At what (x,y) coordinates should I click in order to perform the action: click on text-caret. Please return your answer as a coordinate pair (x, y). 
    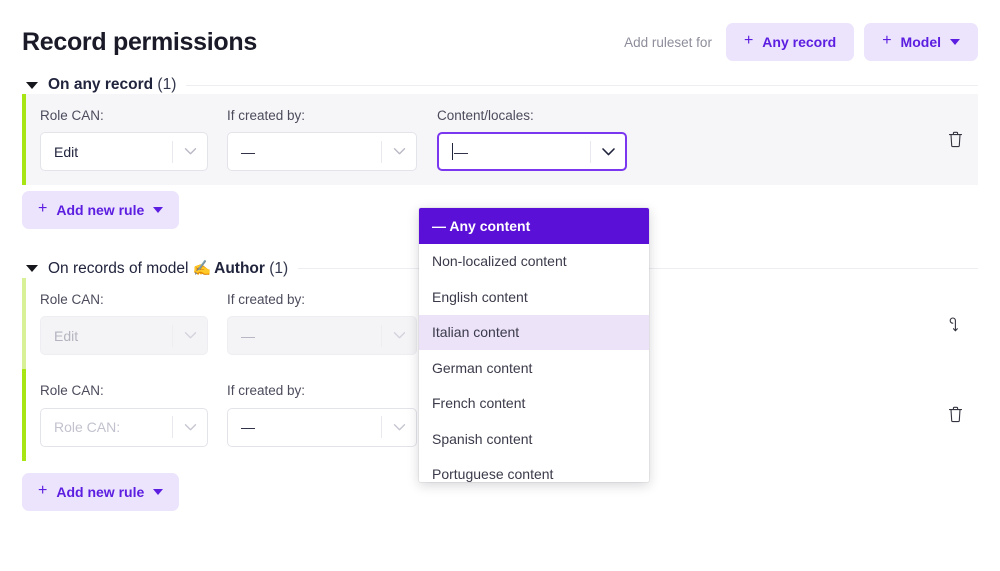
    Looking at the image, I should click on (452, 152).